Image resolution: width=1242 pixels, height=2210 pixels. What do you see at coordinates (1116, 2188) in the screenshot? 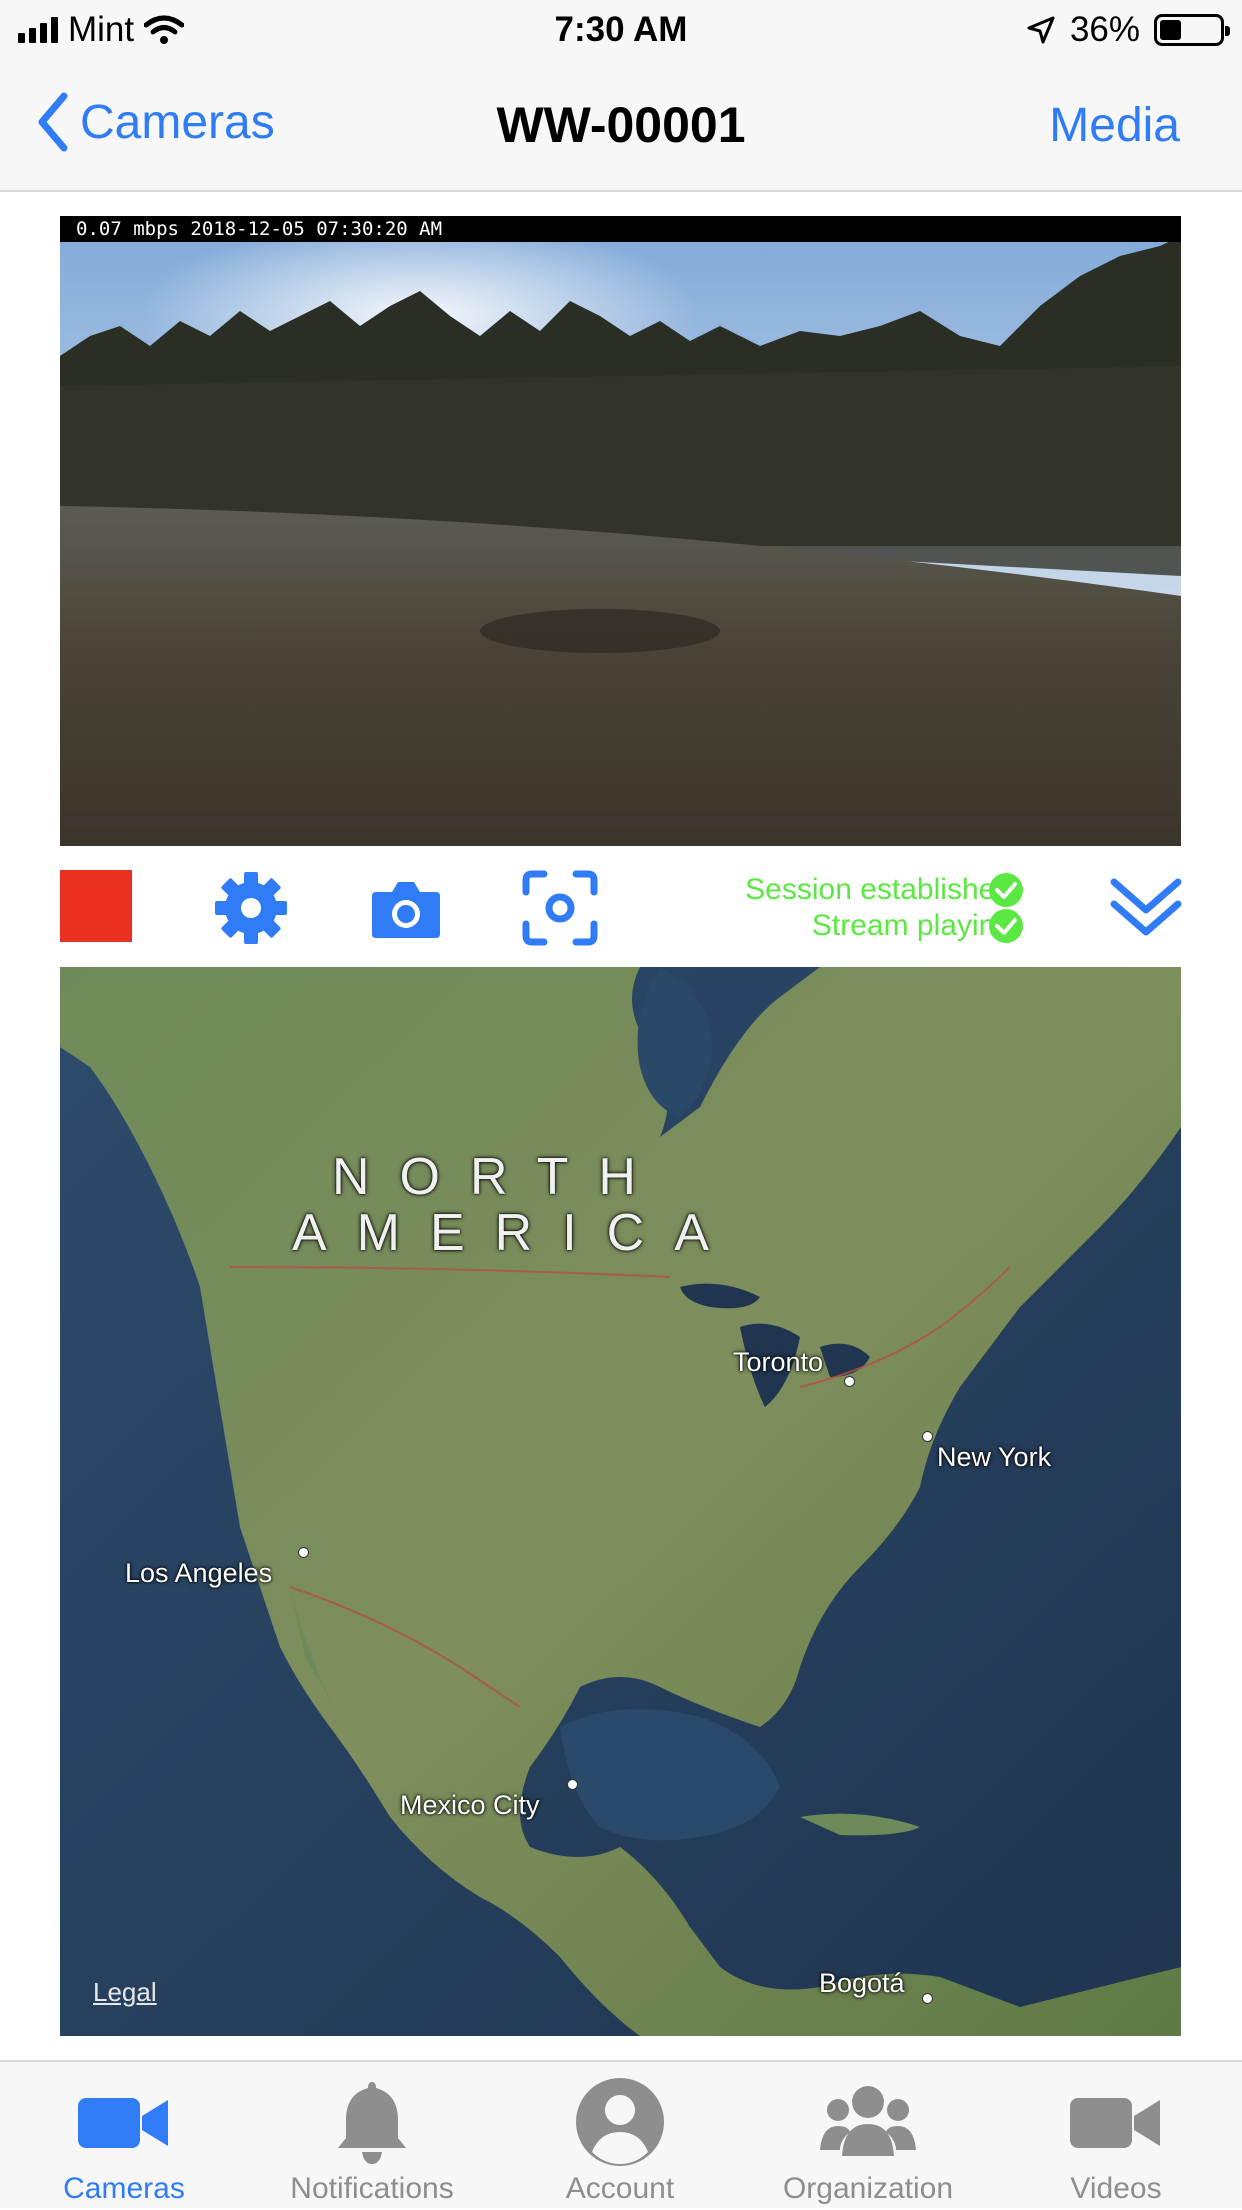
I see `tab-label: Videos` at bounding box center [1116, 2188].